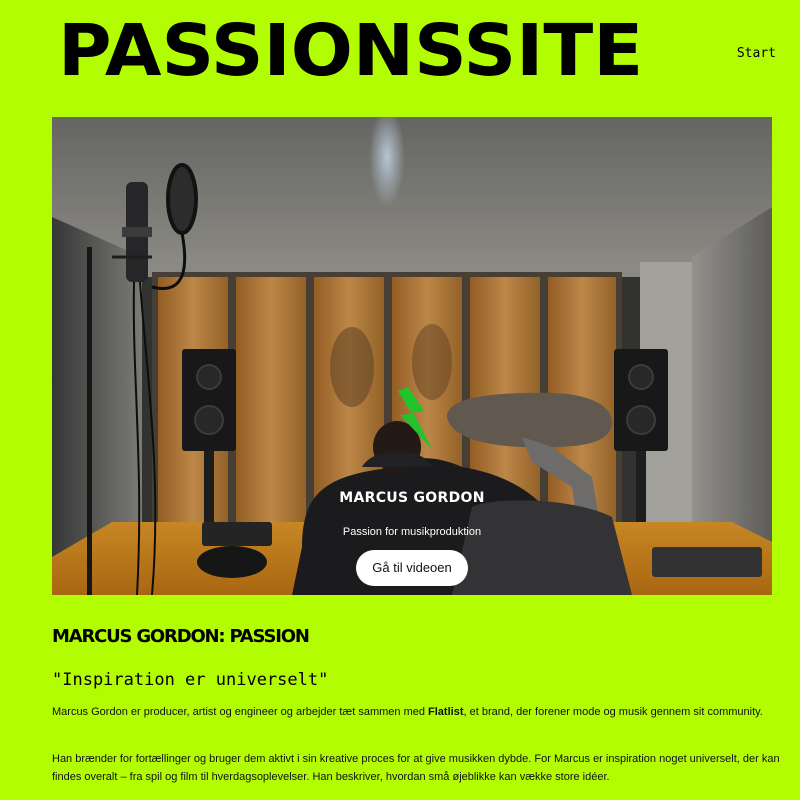 The height and width of the screenshot is (800, 800). What do you see at coordinates (415, 418) in the screenshot?
I see `lightning-bolt-icon` at bounding box center [415, 418].